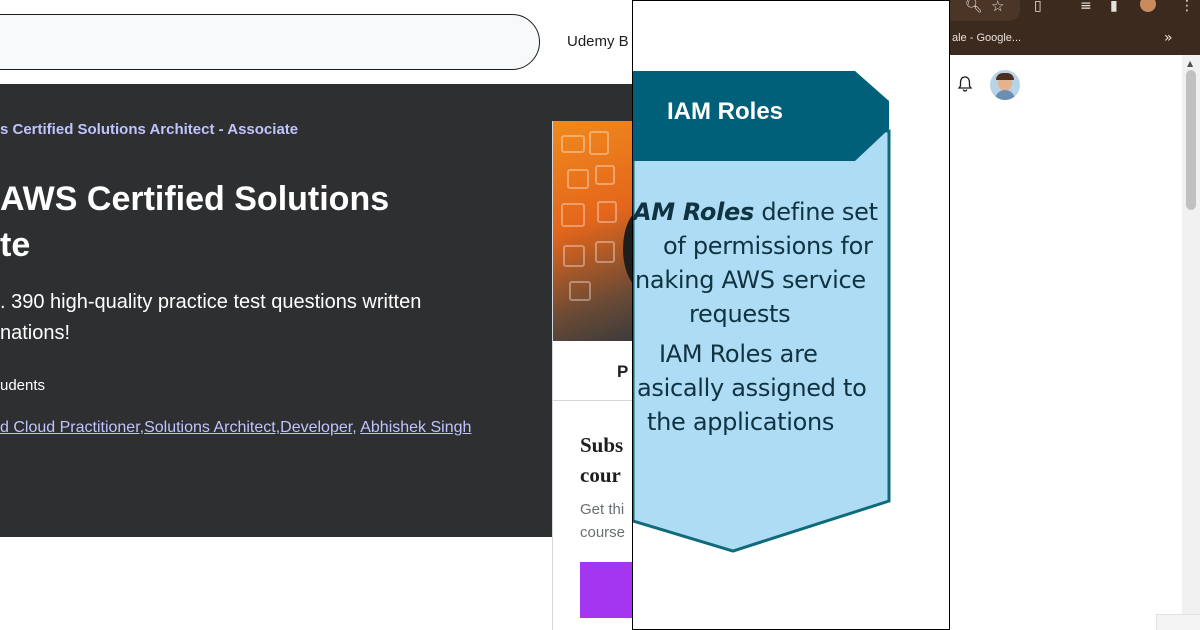 This screenshot has height=630, width=1200. Describe the element at coordinates (1114, 6) in the screenshot. I see `side-panel-icon: ▮` at that location.